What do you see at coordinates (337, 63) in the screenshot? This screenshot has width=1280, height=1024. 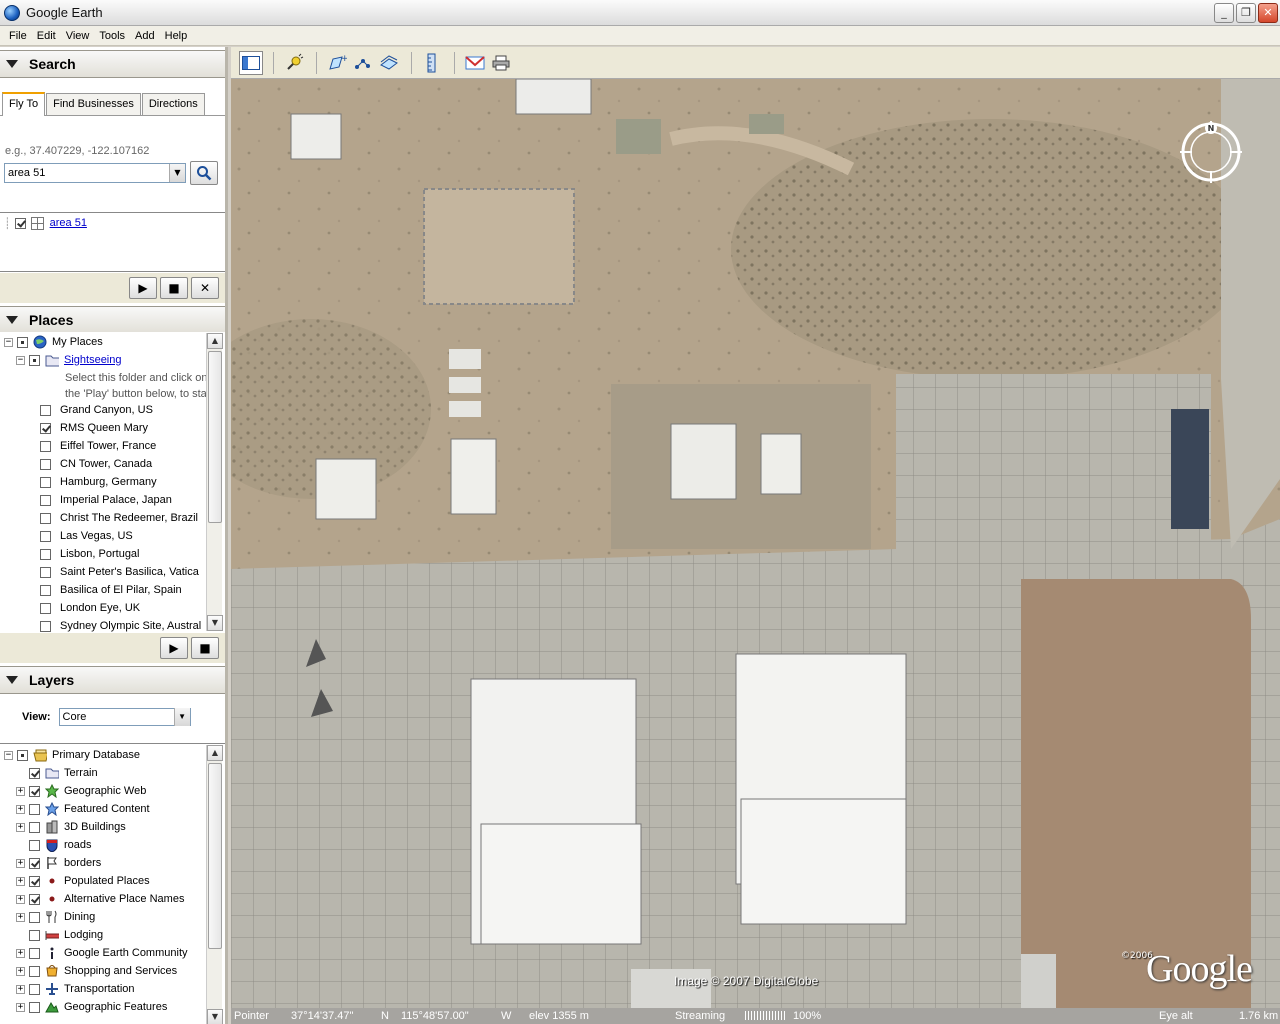 I see `add-polygon-button: +` at bounding box center [337, 63].